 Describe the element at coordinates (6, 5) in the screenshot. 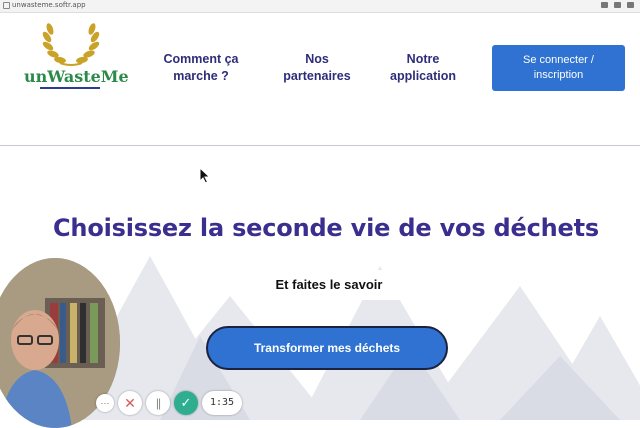

I see `lock-icon` at that location.